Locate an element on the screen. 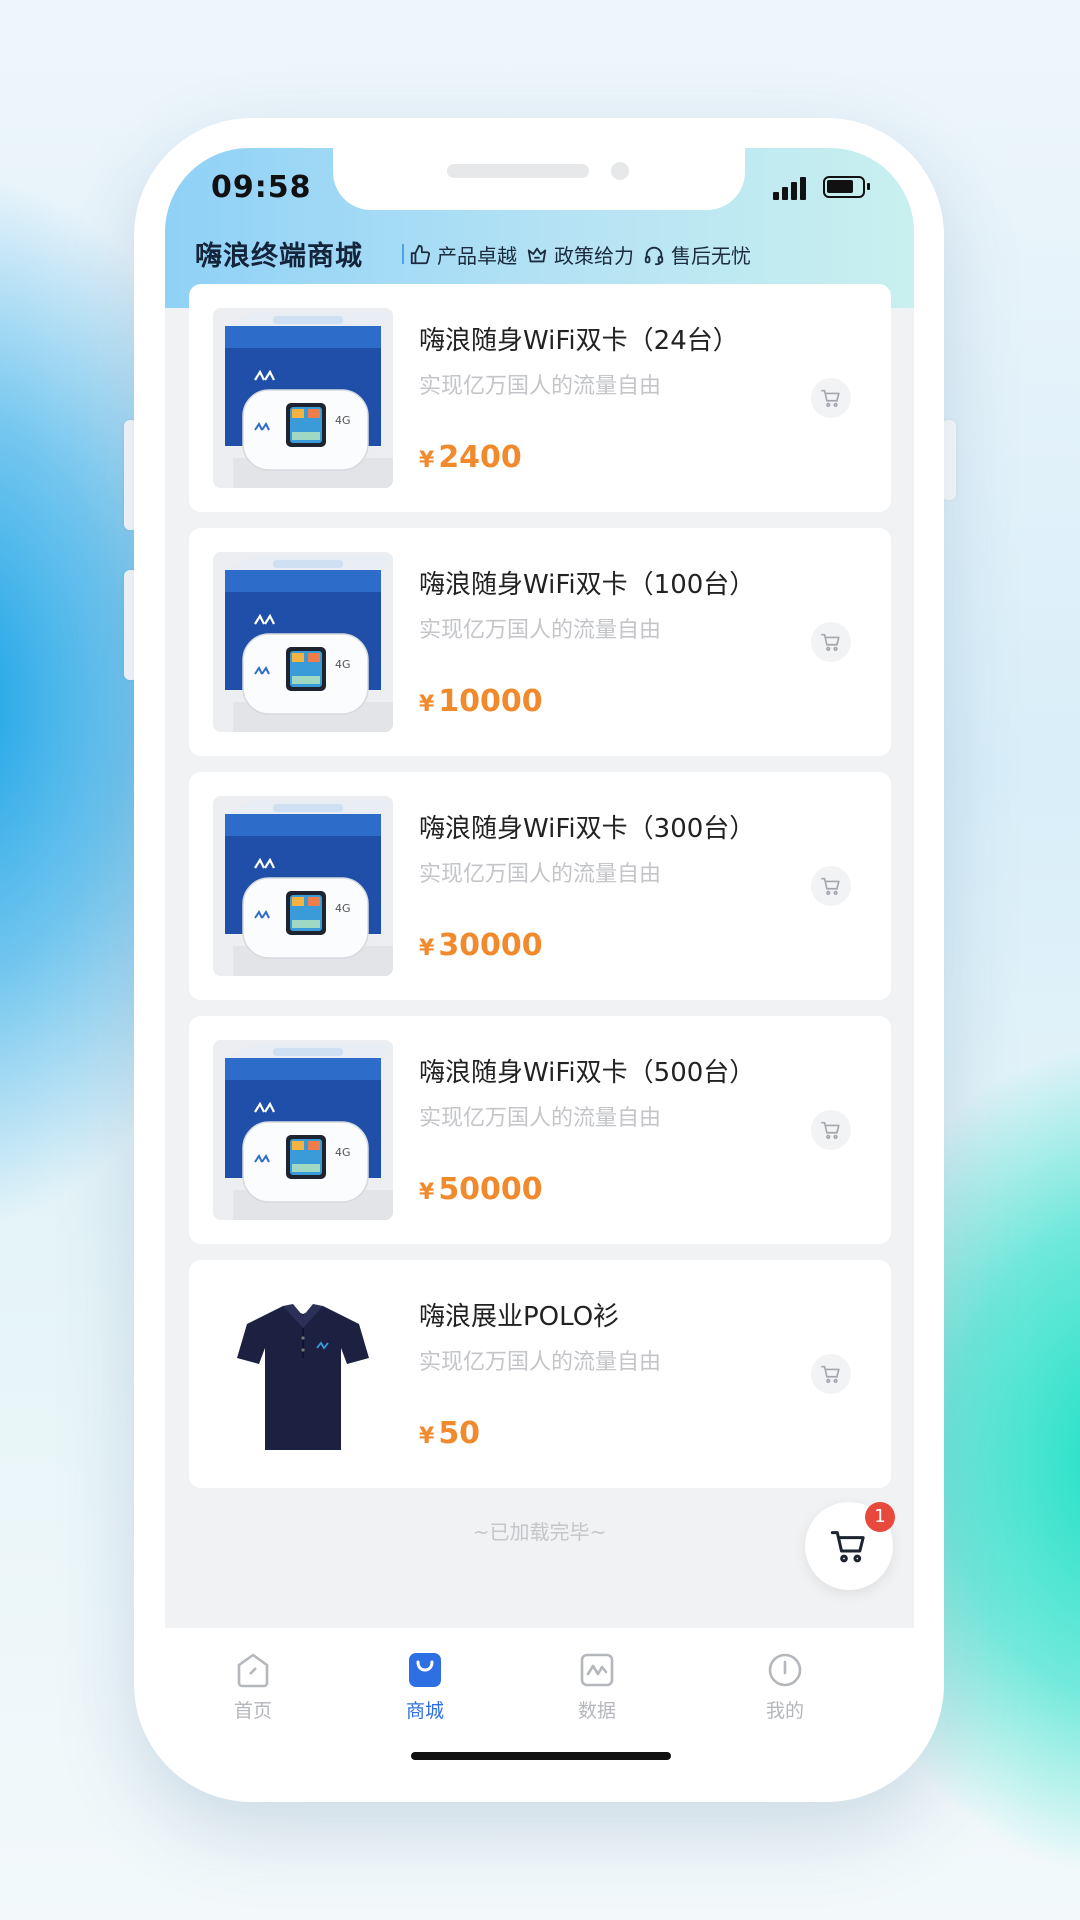 Image resolution: width=1080 pixels, height=1920 pixels. store-header: 嗨浪终端商城 产品卓越 政策给力 售后无忧 is located at coordinates (539, 254).